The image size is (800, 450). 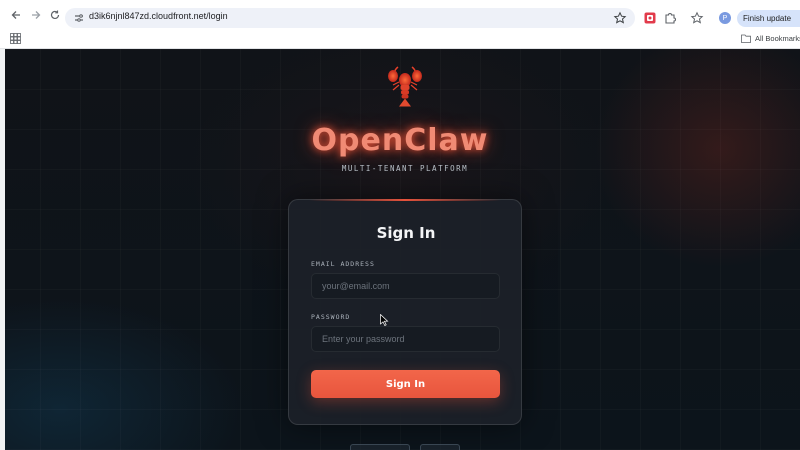 What do you see at coordinates (15, 38) in the screenshot?
I see `apps-grid-icon` at bounding box center [15, 38].